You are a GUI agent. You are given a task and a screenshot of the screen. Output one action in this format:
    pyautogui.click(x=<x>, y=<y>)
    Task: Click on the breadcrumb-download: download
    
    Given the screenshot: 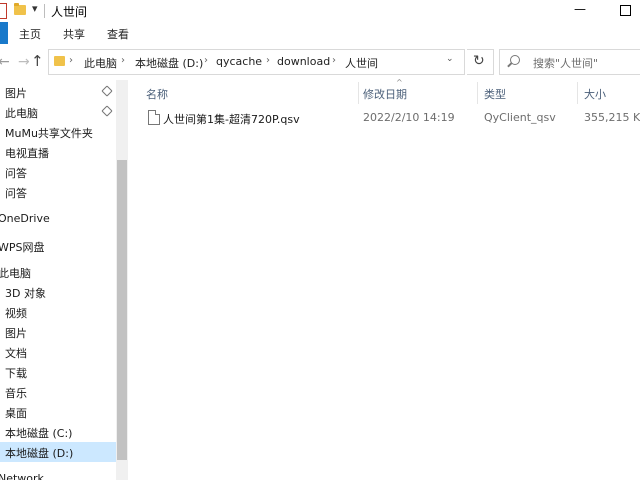 What is the action you would take?
    pyautogui.click(x=303, y=61)
    